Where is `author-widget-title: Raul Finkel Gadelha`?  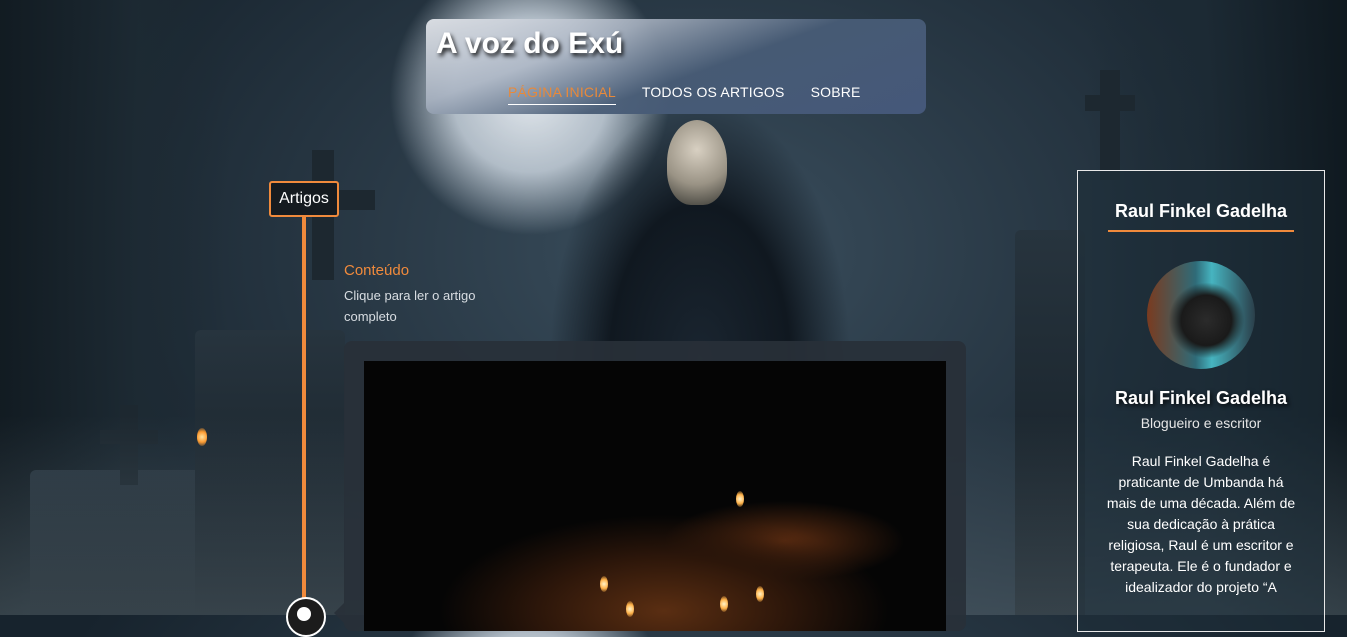
author-widget-title: Raul Finkel Gadelha is located at coordinates (1201, 211).